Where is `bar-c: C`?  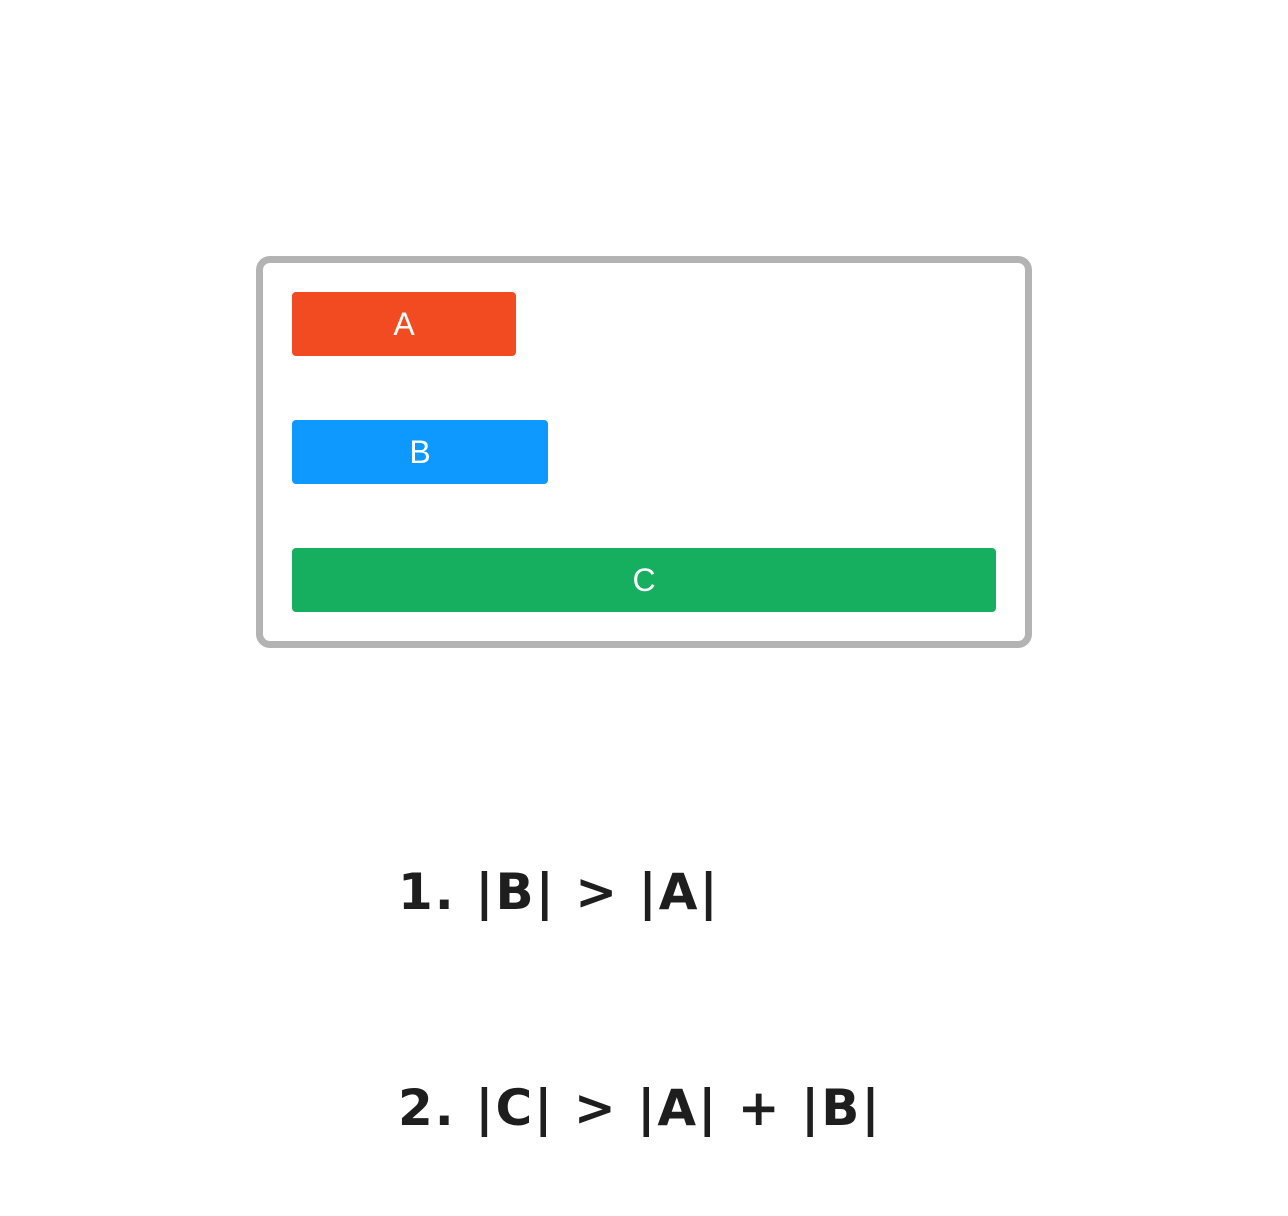
bar-c: C is located at coordinates (644, 580).